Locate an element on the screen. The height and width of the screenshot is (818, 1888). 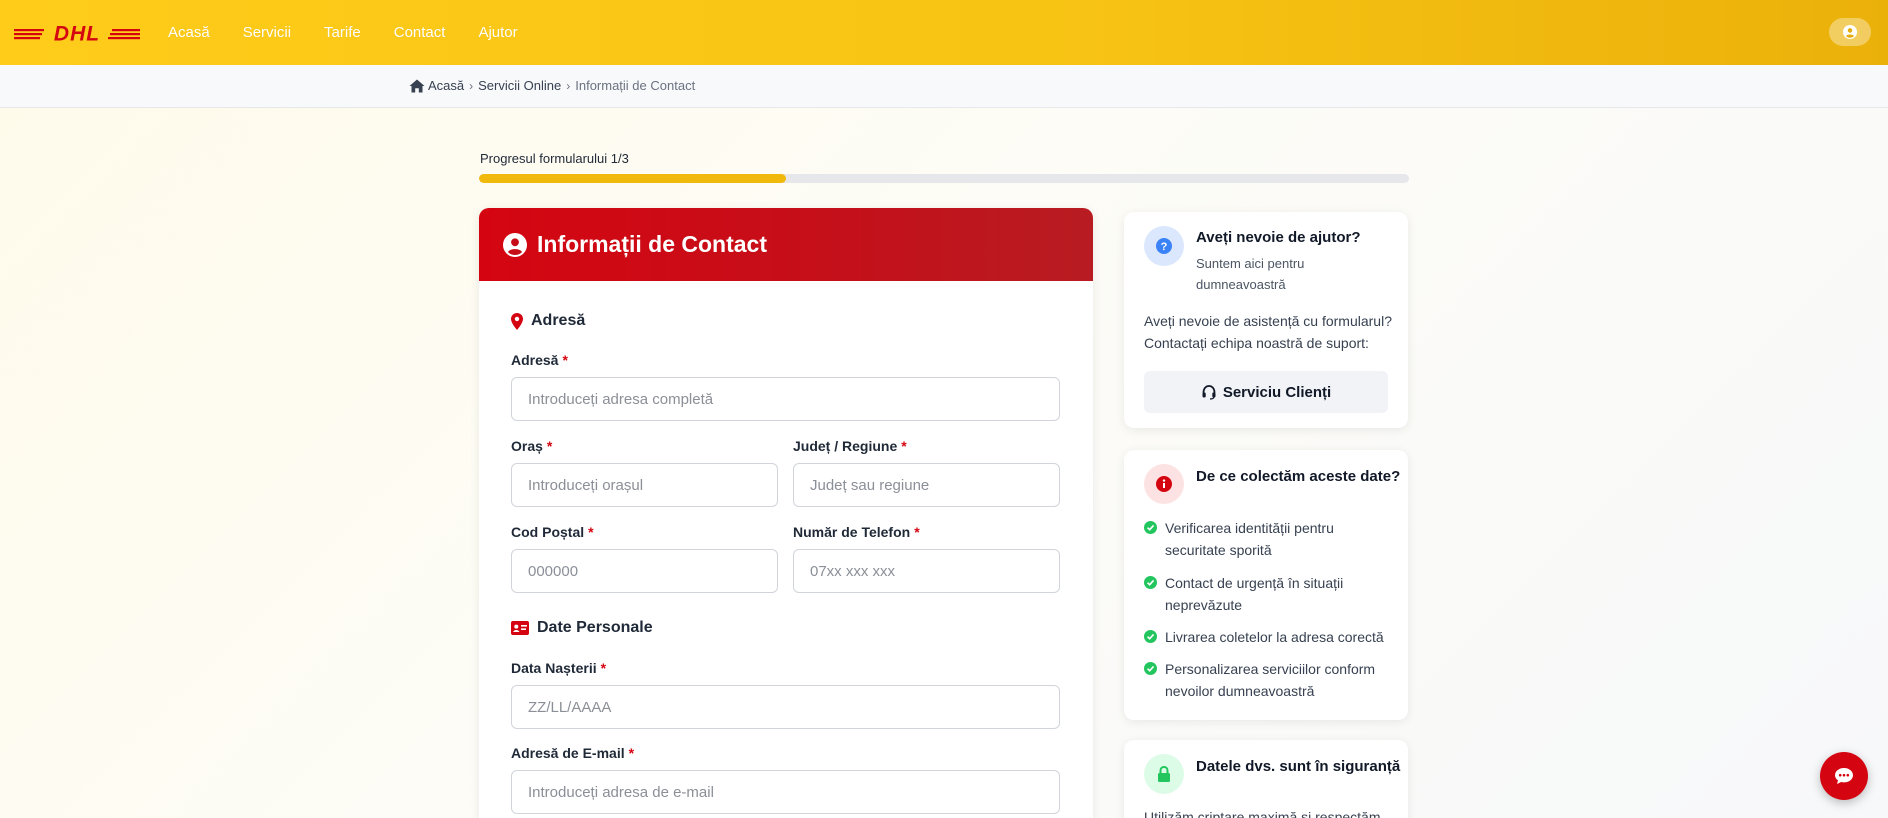
question-circle-icon: ? is located at coordinates (1164, 246).